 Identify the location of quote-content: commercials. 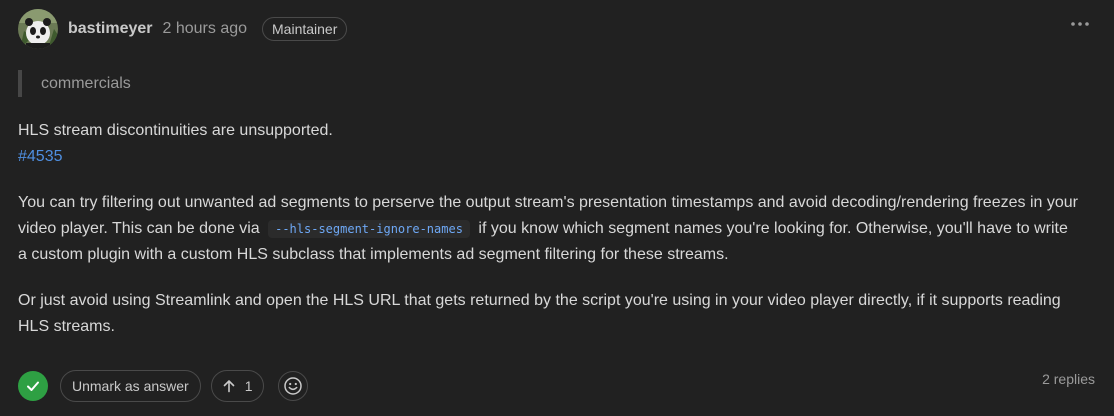
(86, 83).